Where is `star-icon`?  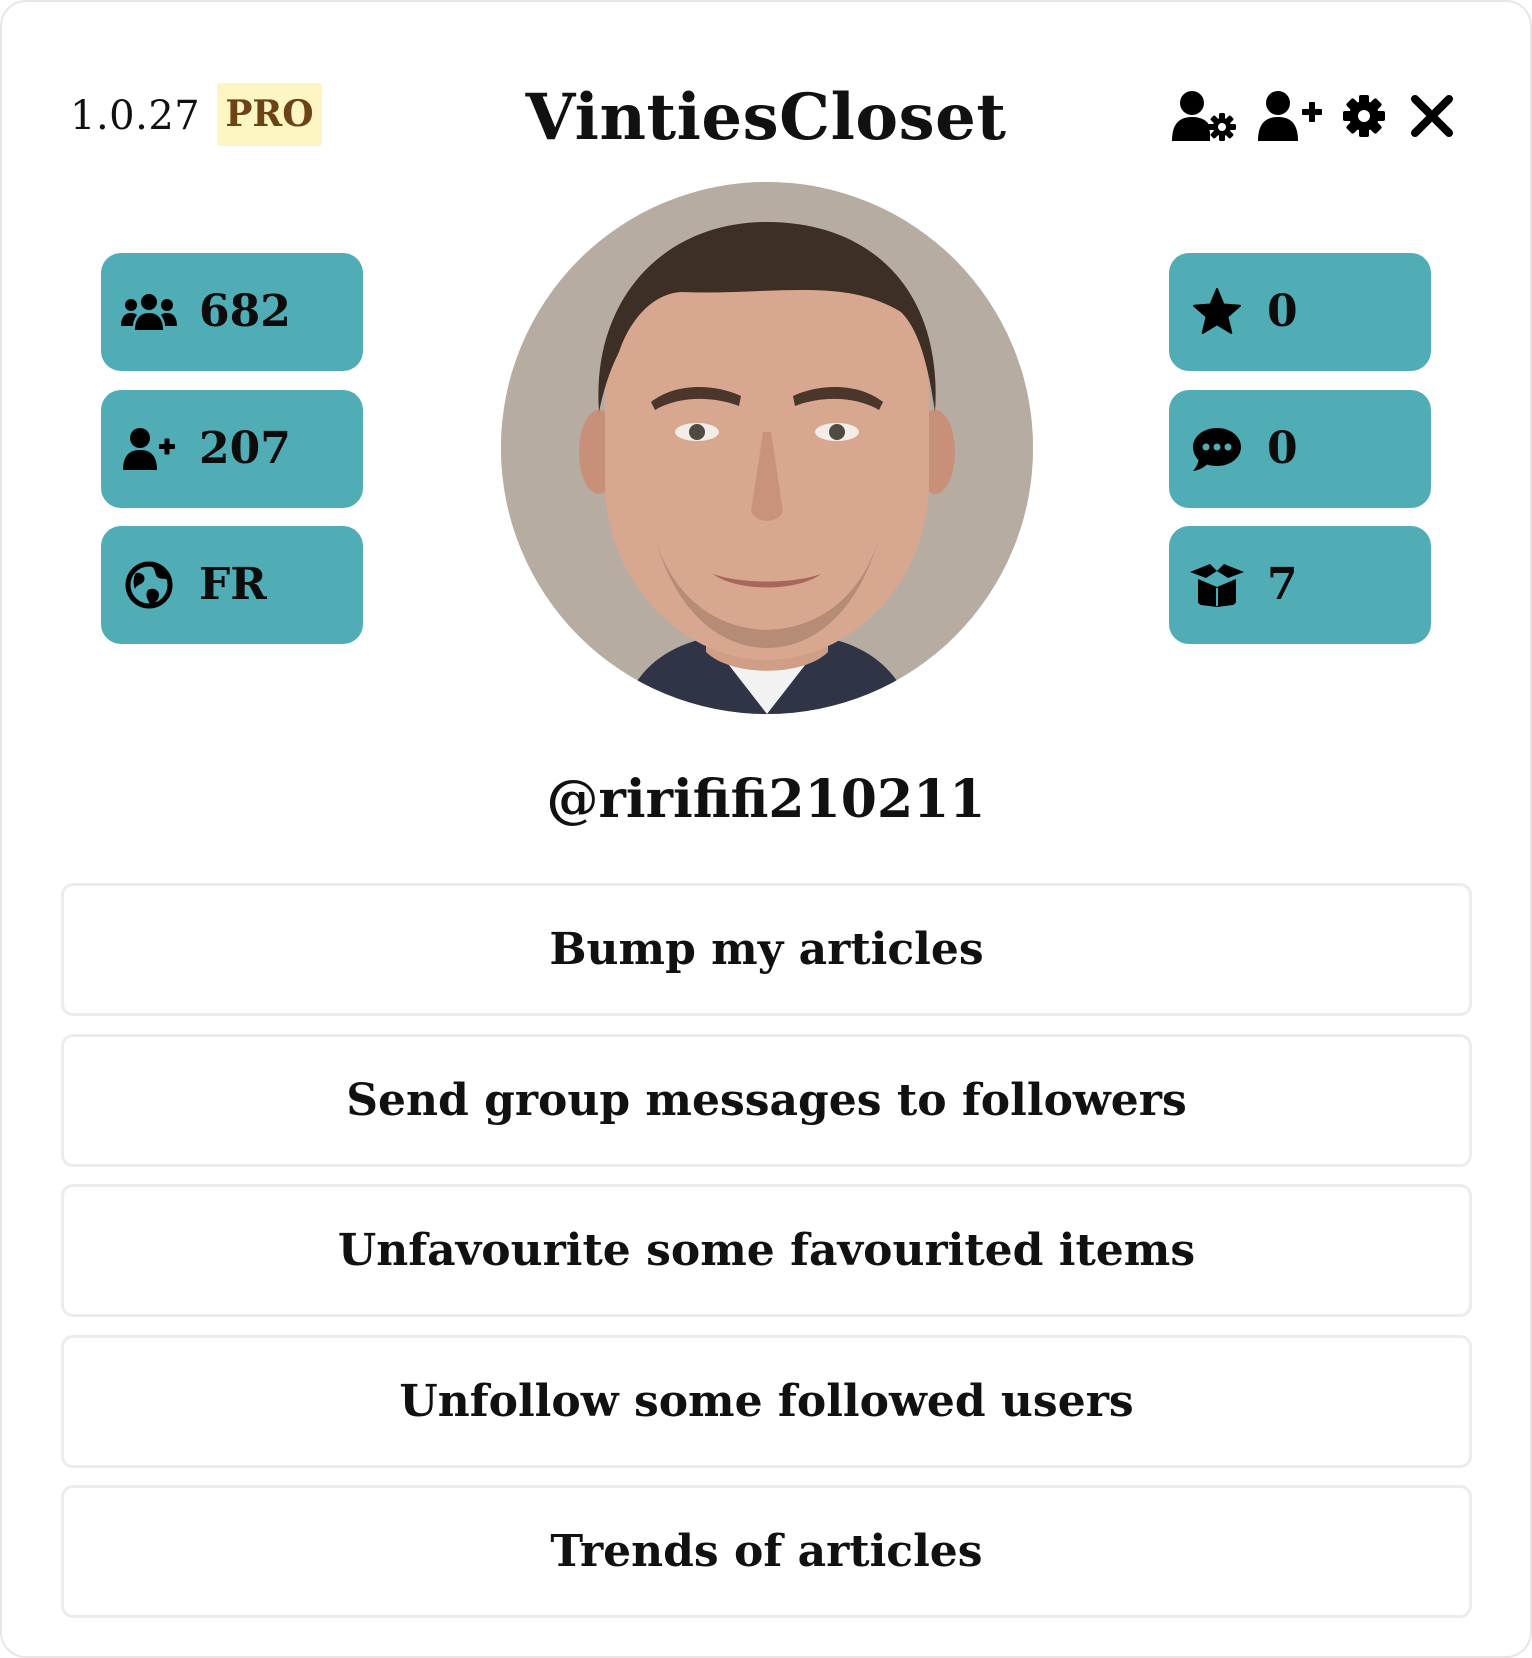
star-icon is located at coordinates (1217, 312).